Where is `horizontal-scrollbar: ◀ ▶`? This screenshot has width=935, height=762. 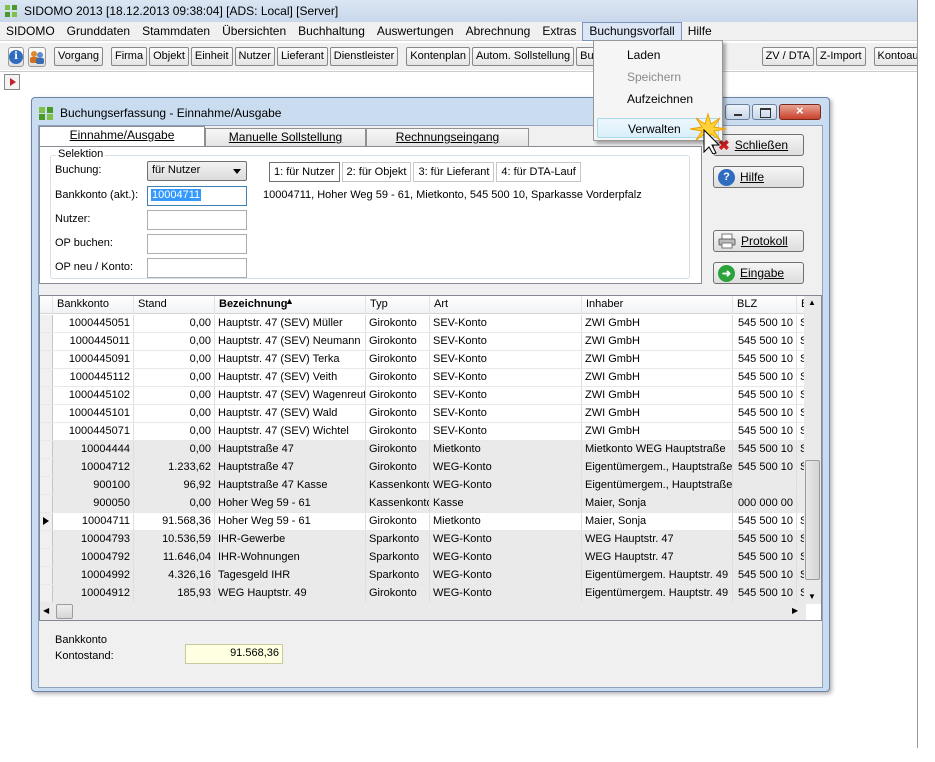
horizontal-scrollbar: ◀ ▶ is located at coordinates (423, 611).